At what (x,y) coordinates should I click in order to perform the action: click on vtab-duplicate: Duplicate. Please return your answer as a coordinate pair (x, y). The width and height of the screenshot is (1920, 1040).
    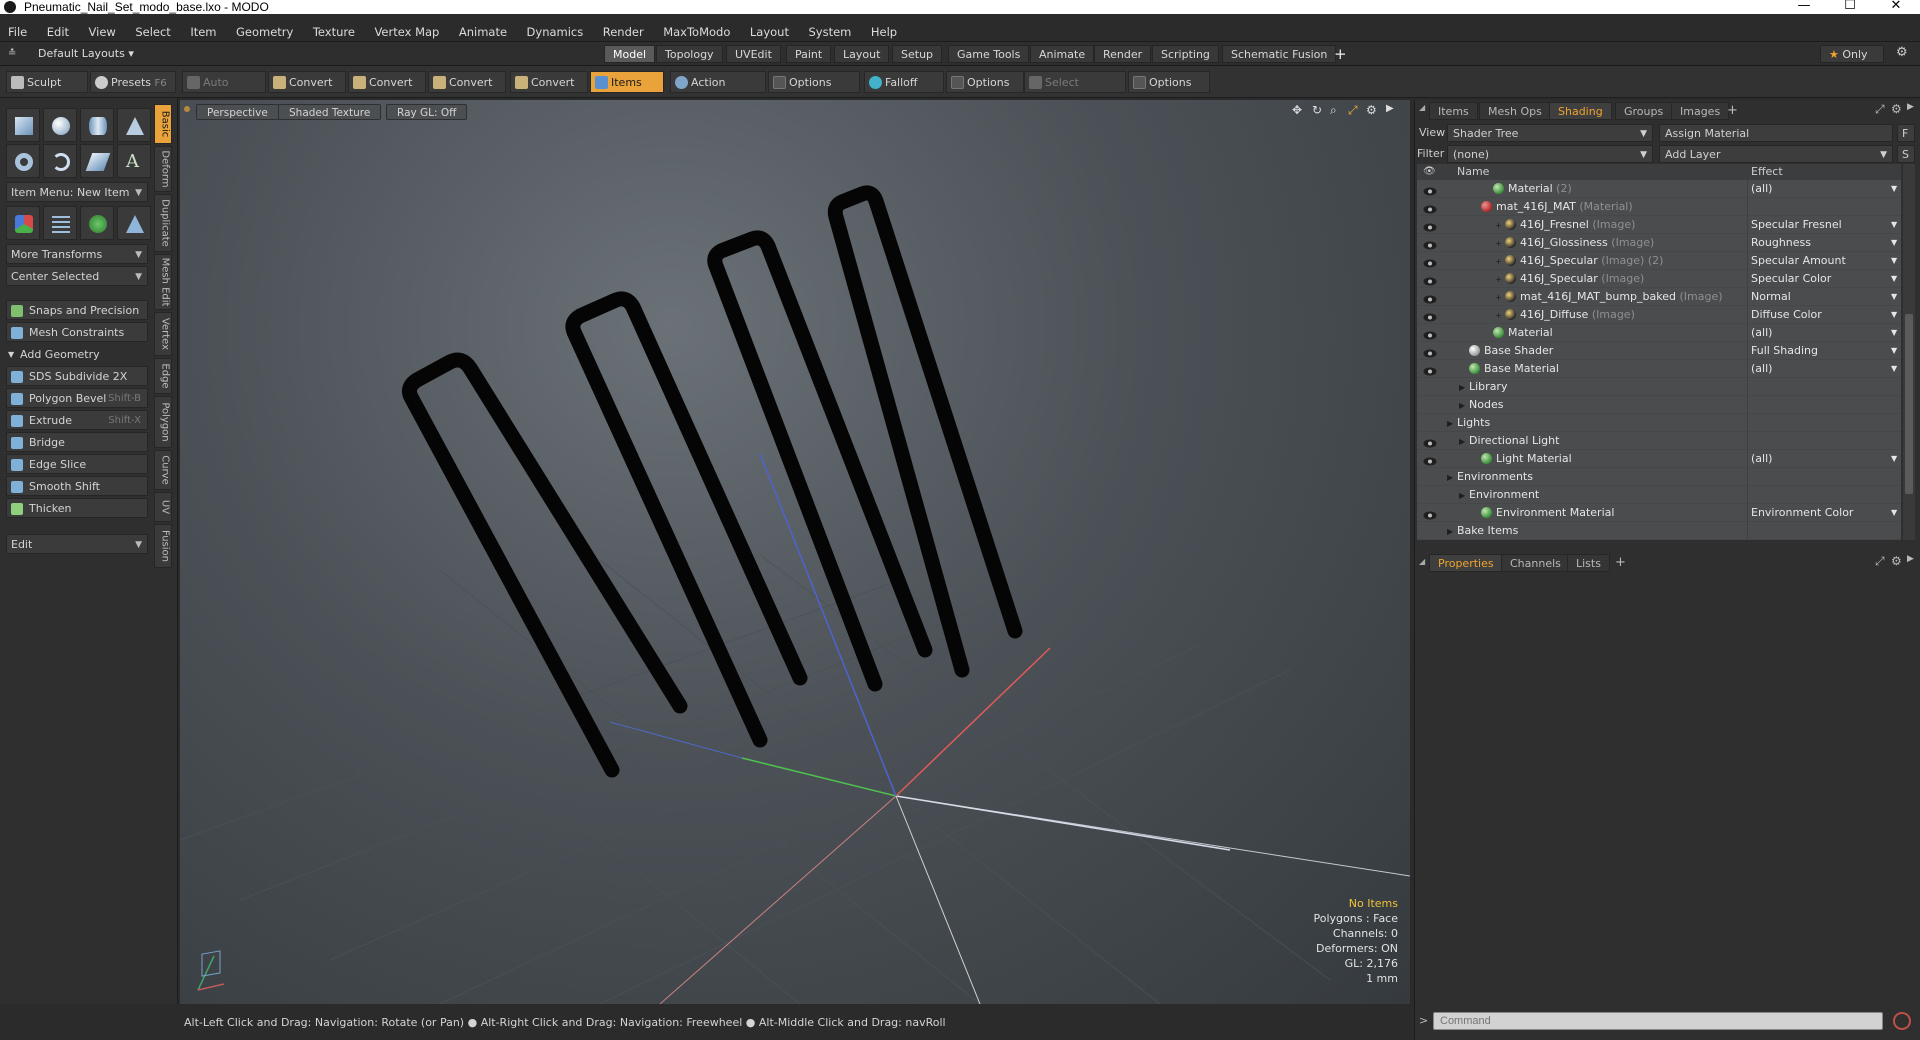
    Looking at the image, I should click on (163, 223).